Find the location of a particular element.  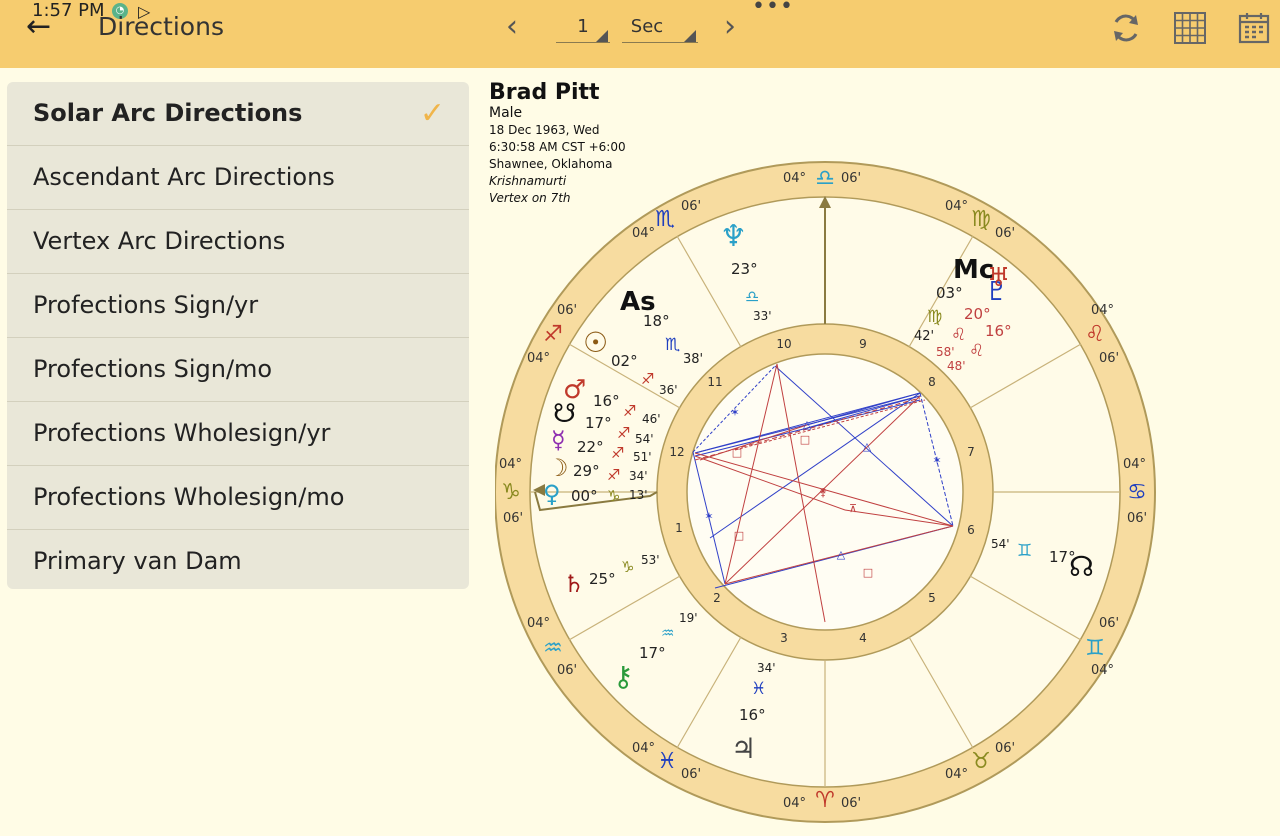

planet-degree: 29° is located at coordinates (586, 471).